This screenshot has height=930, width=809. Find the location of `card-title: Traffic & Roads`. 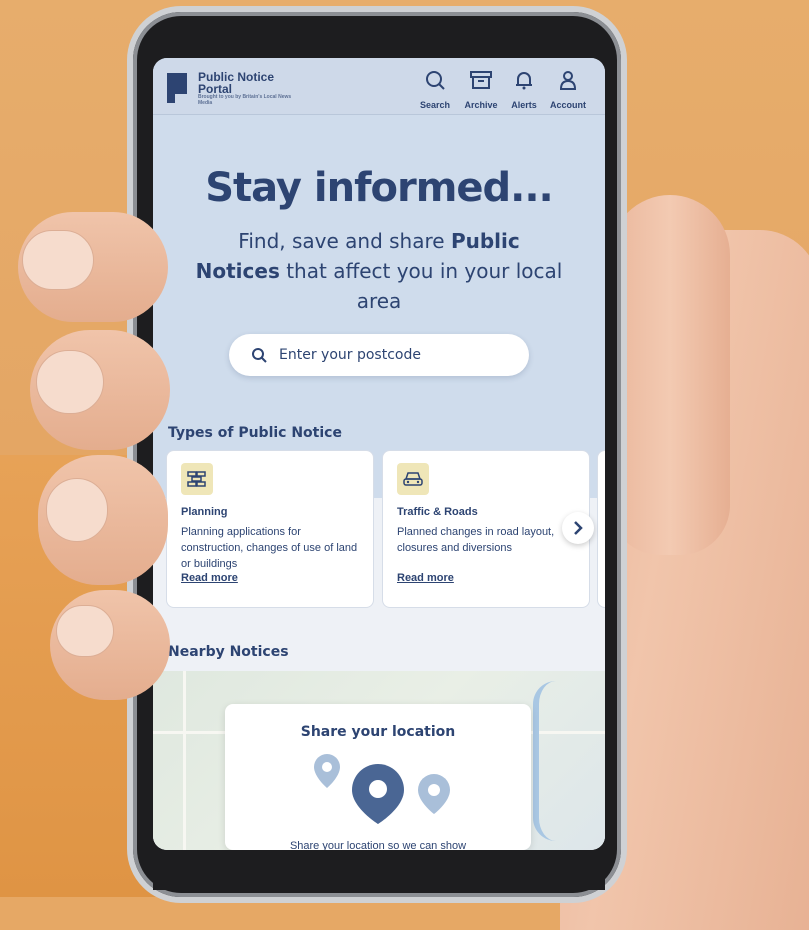

card-title: Traffic & Roads is located at coordinates (437, 512).